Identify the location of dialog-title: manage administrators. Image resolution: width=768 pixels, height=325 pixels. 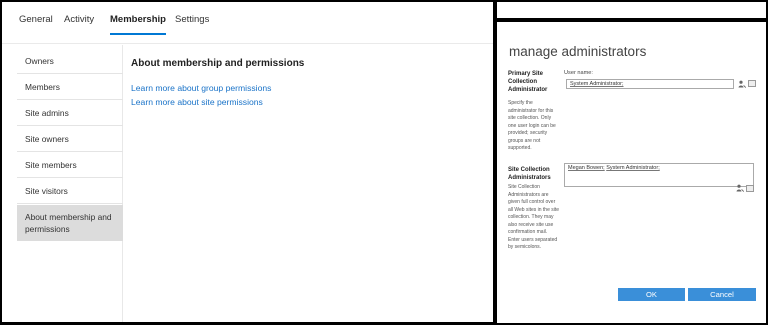
(578, 51).